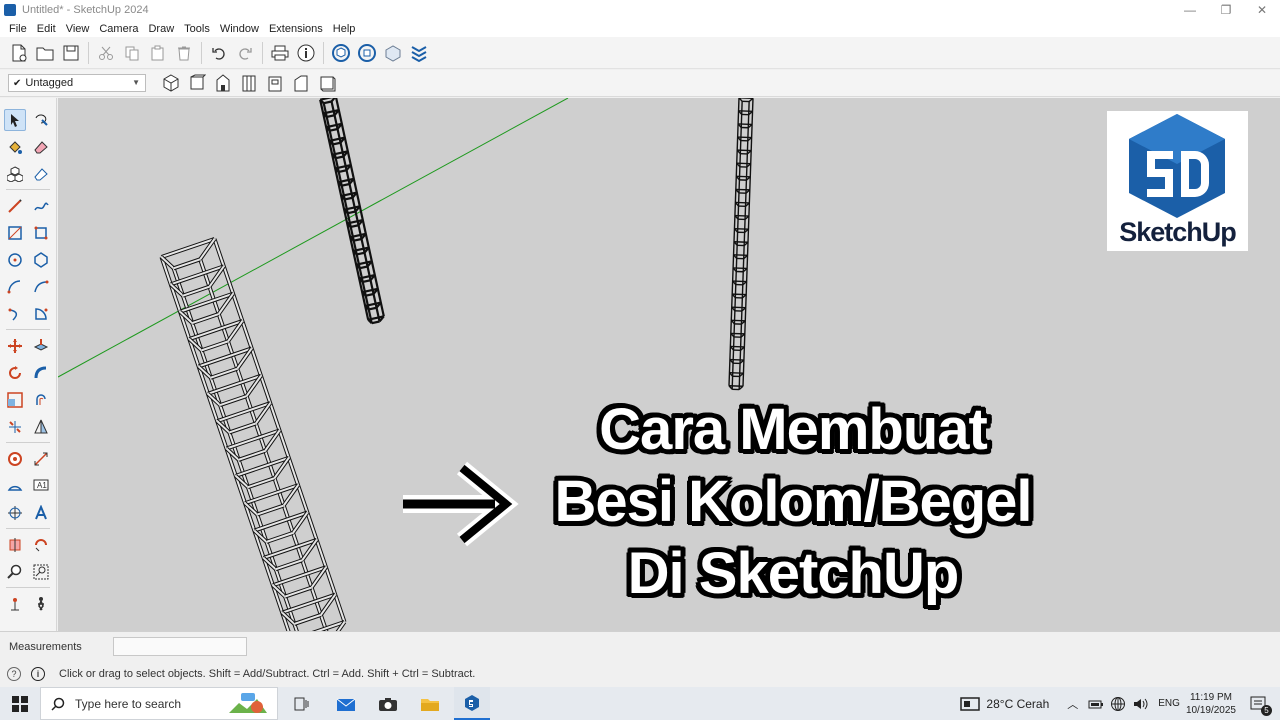 This screenshot has height=720, width=1280. What do you see at coordinates (472, 703) in the screenshot?
I see `sketchup-taskbar-icon` at bounding box center [472, 703].